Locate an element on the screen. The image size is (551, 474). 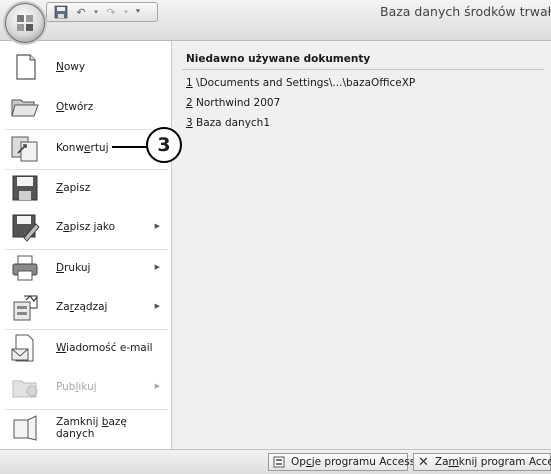
close-icon: ✕ is located at coordinates (423, 462).